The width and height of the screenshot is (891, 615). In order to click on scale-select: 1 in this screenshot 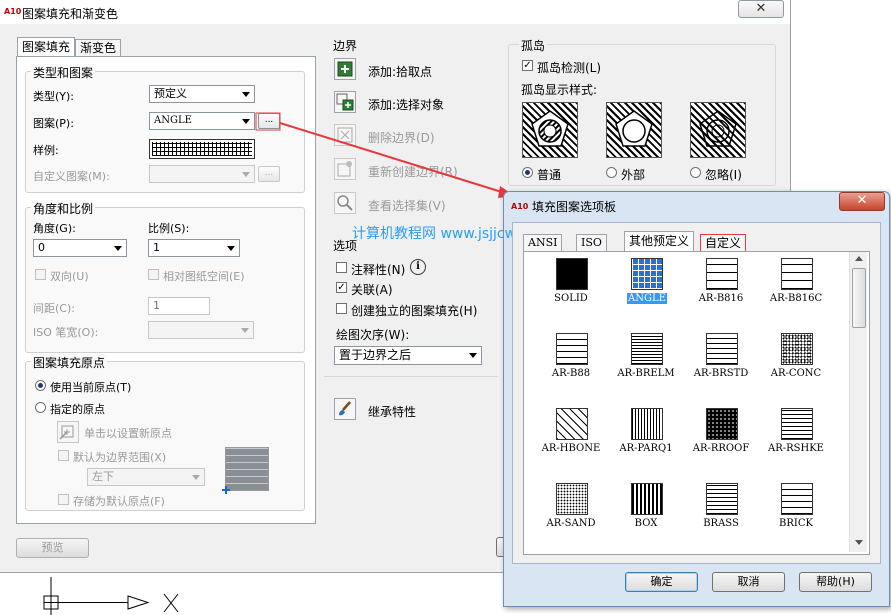, I will do `click(194, 248)`.